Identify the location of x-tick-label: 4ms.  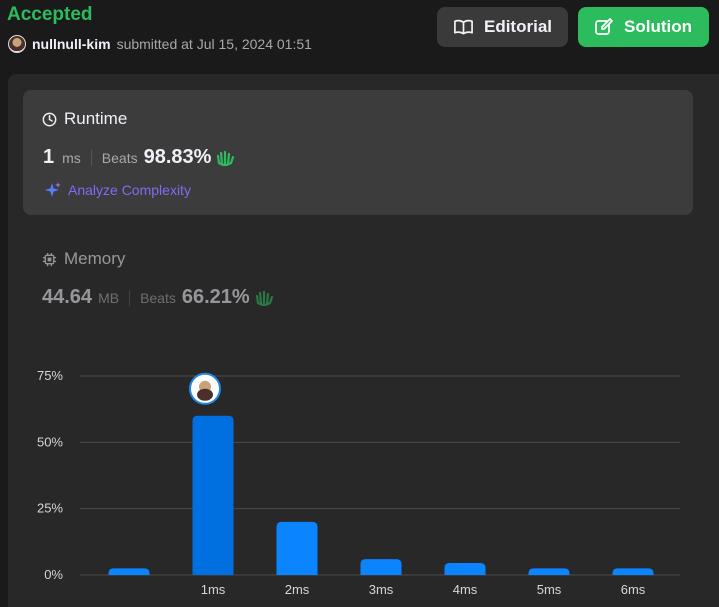
(465, 589).